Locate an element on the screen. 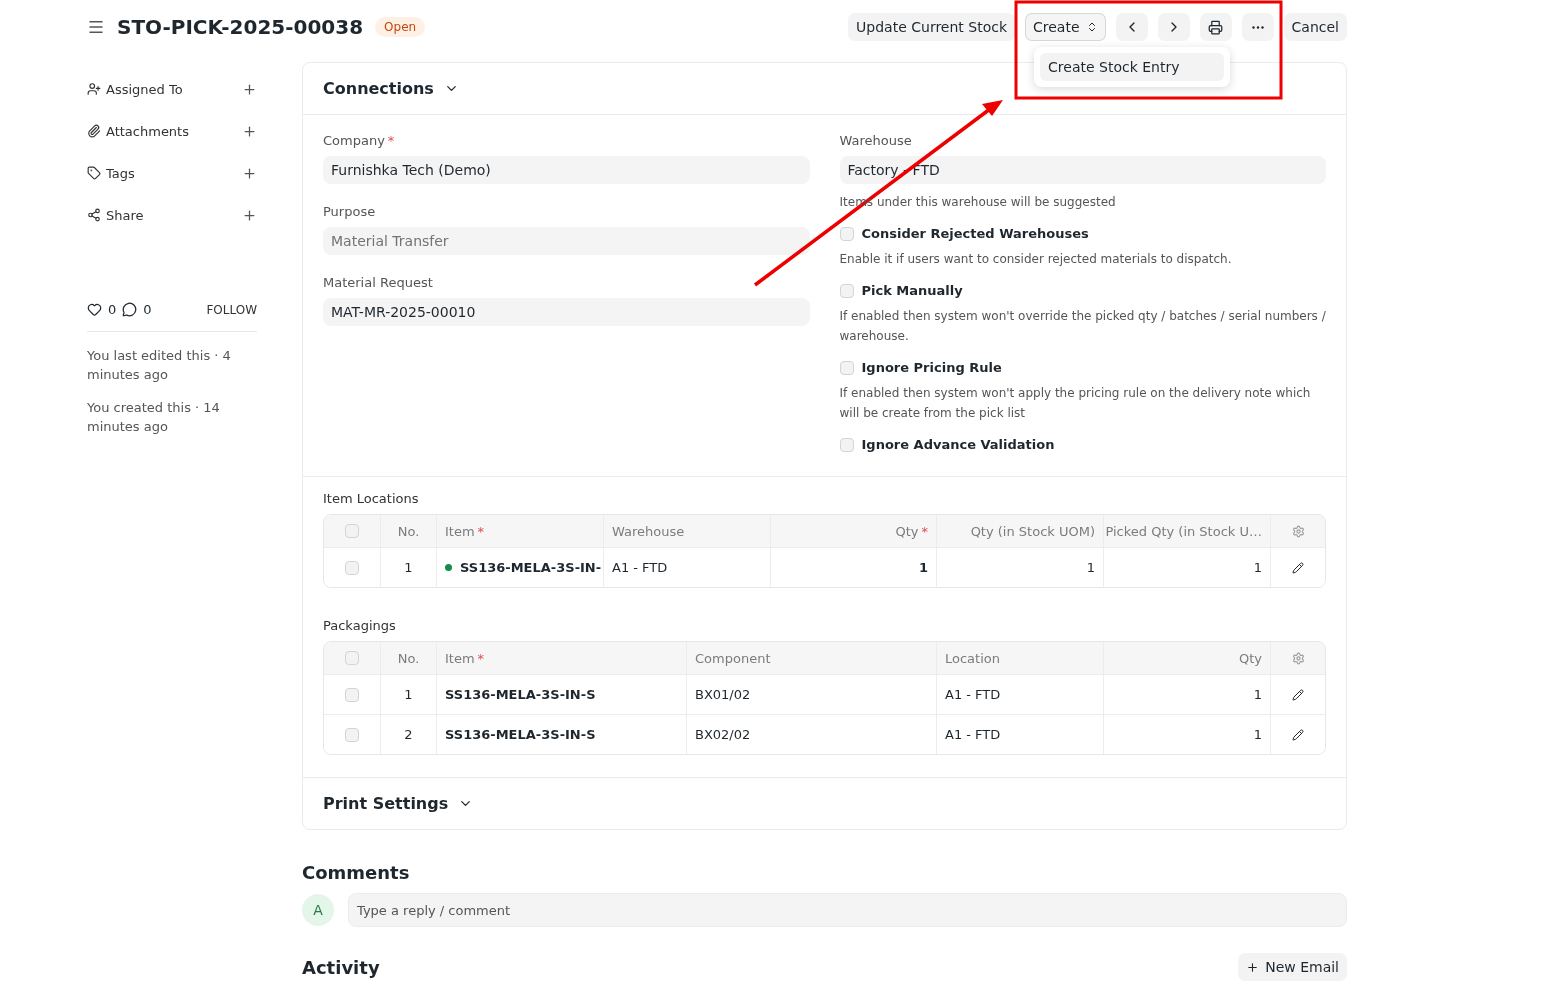 The image size is (1553, 1003). sidebar-item: Attachments is located at coordinates (171, 131).